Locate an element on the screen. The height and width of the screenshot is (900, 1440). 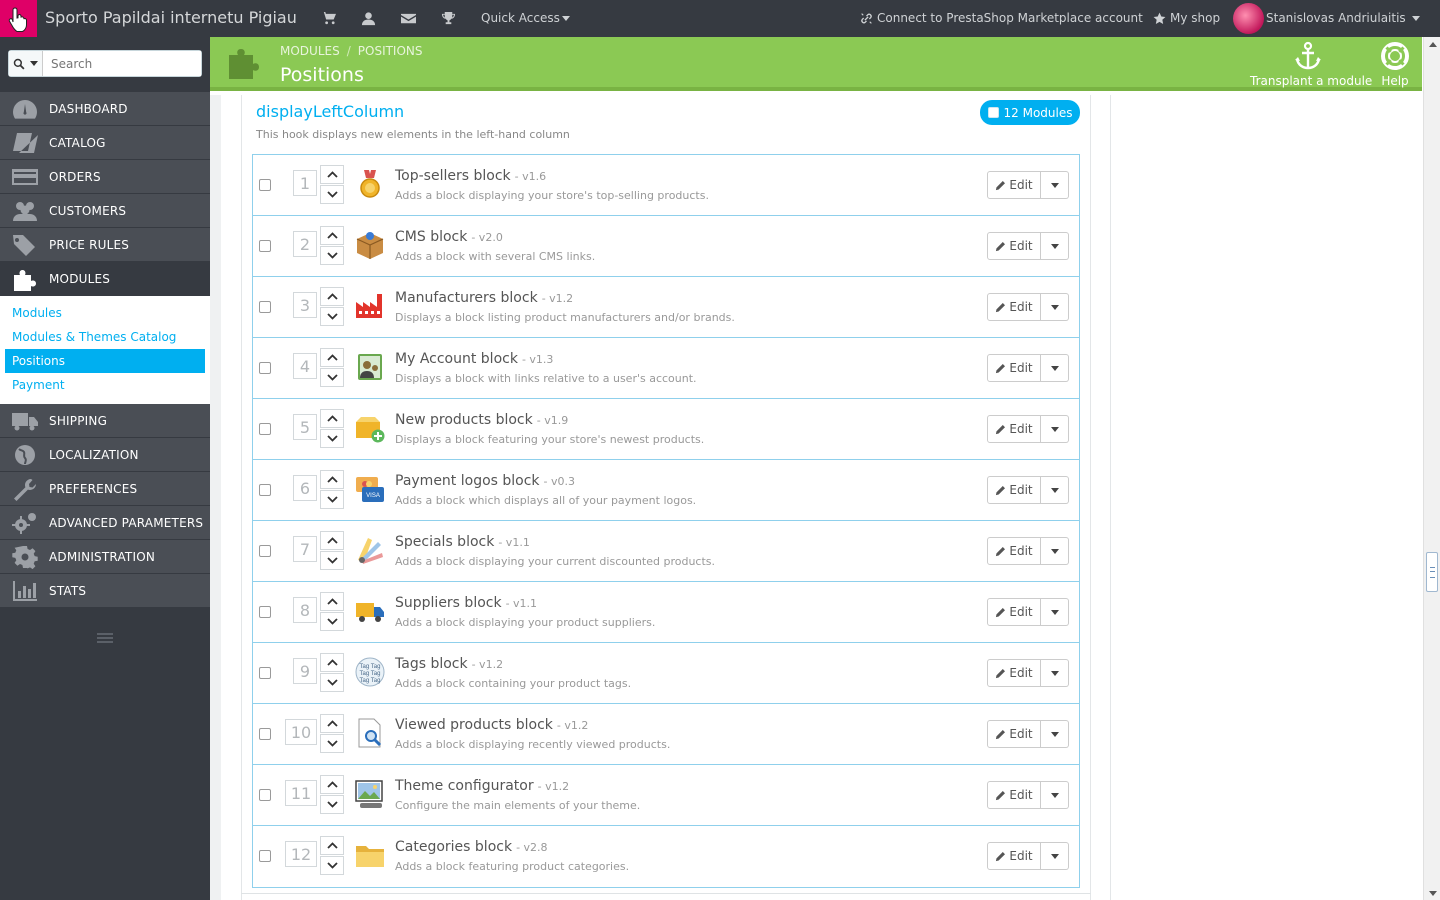
sidebar-item-preferences: PREFERENCES is located at coordinates (105, 489).